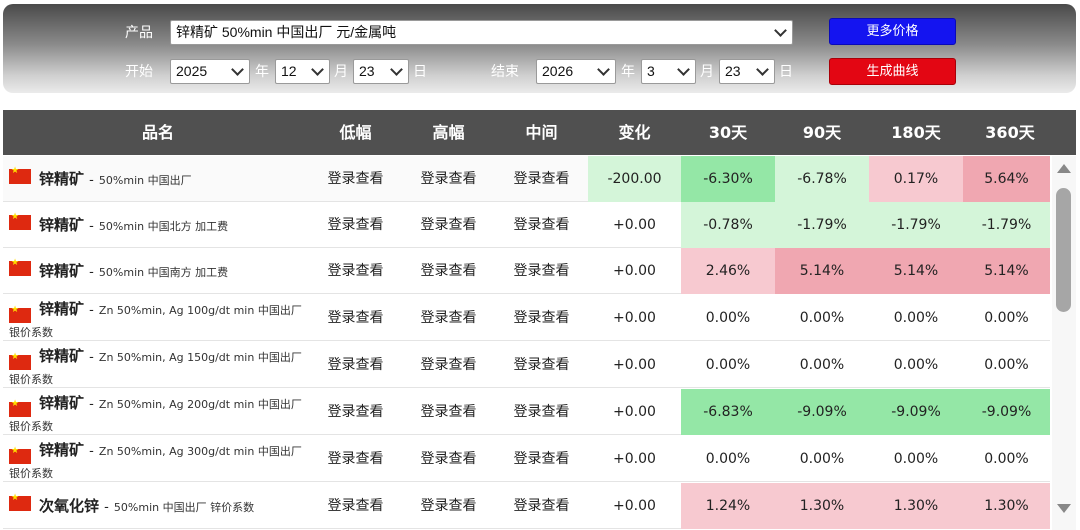 This screenshot has height=530, width=1080. Describe the element at coordinates (210, 71) in the screenshot. I see `start-year-select: 2025` at that location.